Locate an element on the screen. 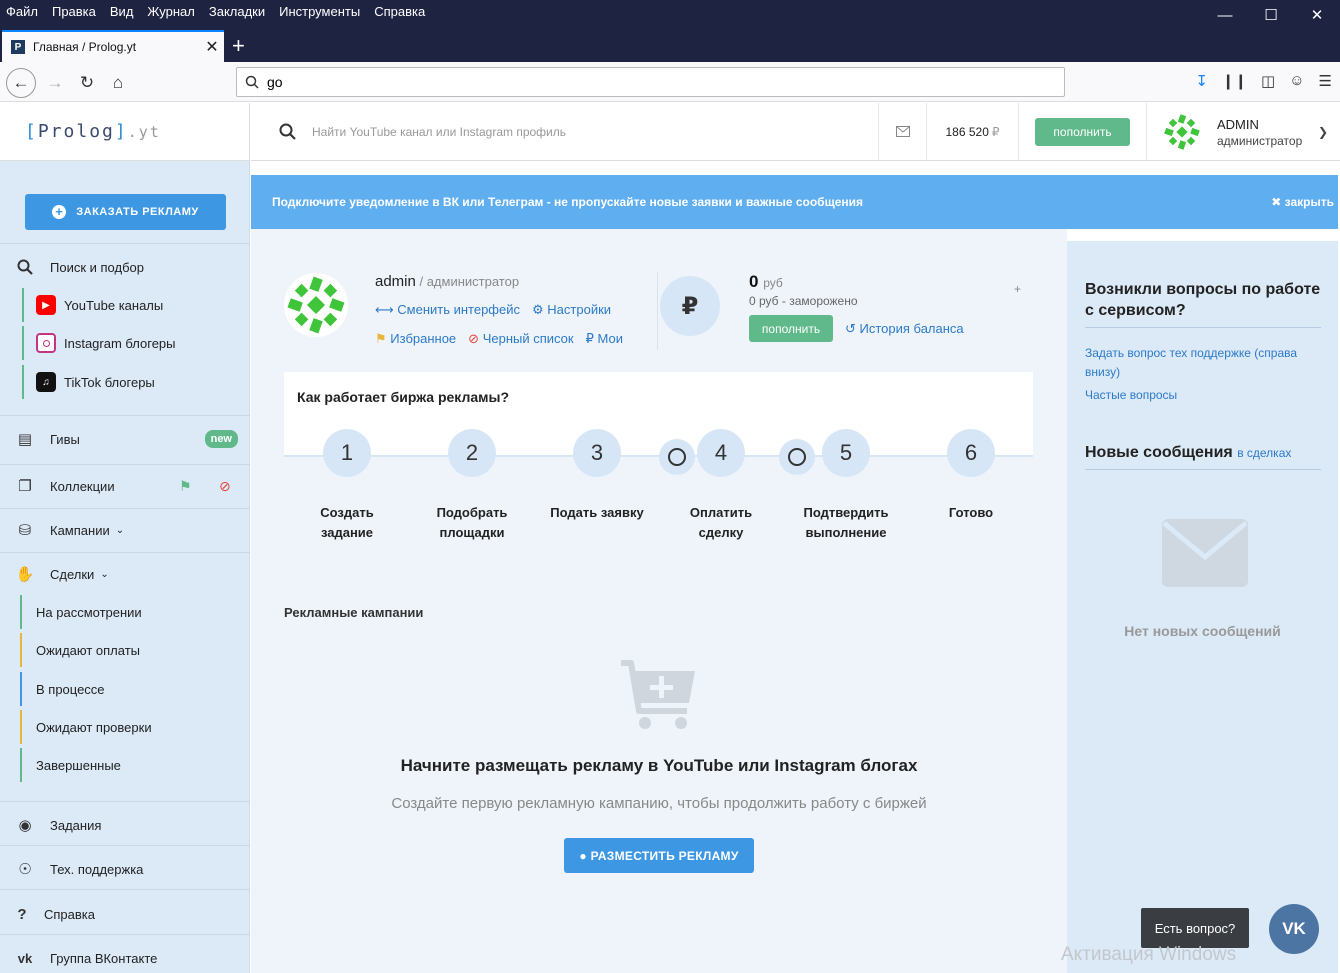 The height and width of the screenshot is (973, 1340). settings-label: Настройки is located at coordinates (579, 309).